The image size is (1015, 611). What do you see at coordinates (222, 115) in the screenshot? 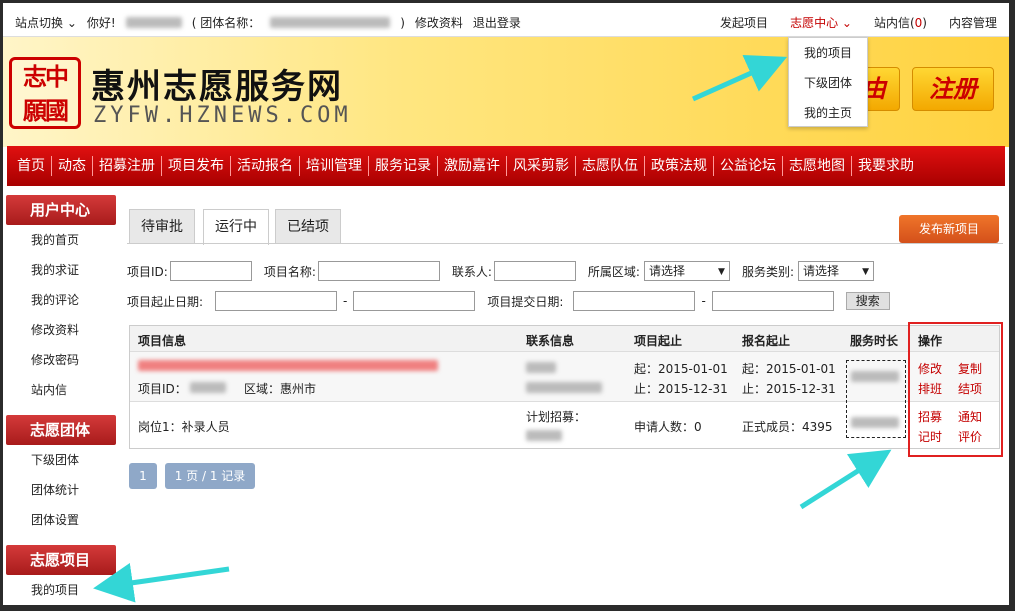
I see `site-url: ZYFW.HZNEWS.COM` at bounding box center [222, 115].